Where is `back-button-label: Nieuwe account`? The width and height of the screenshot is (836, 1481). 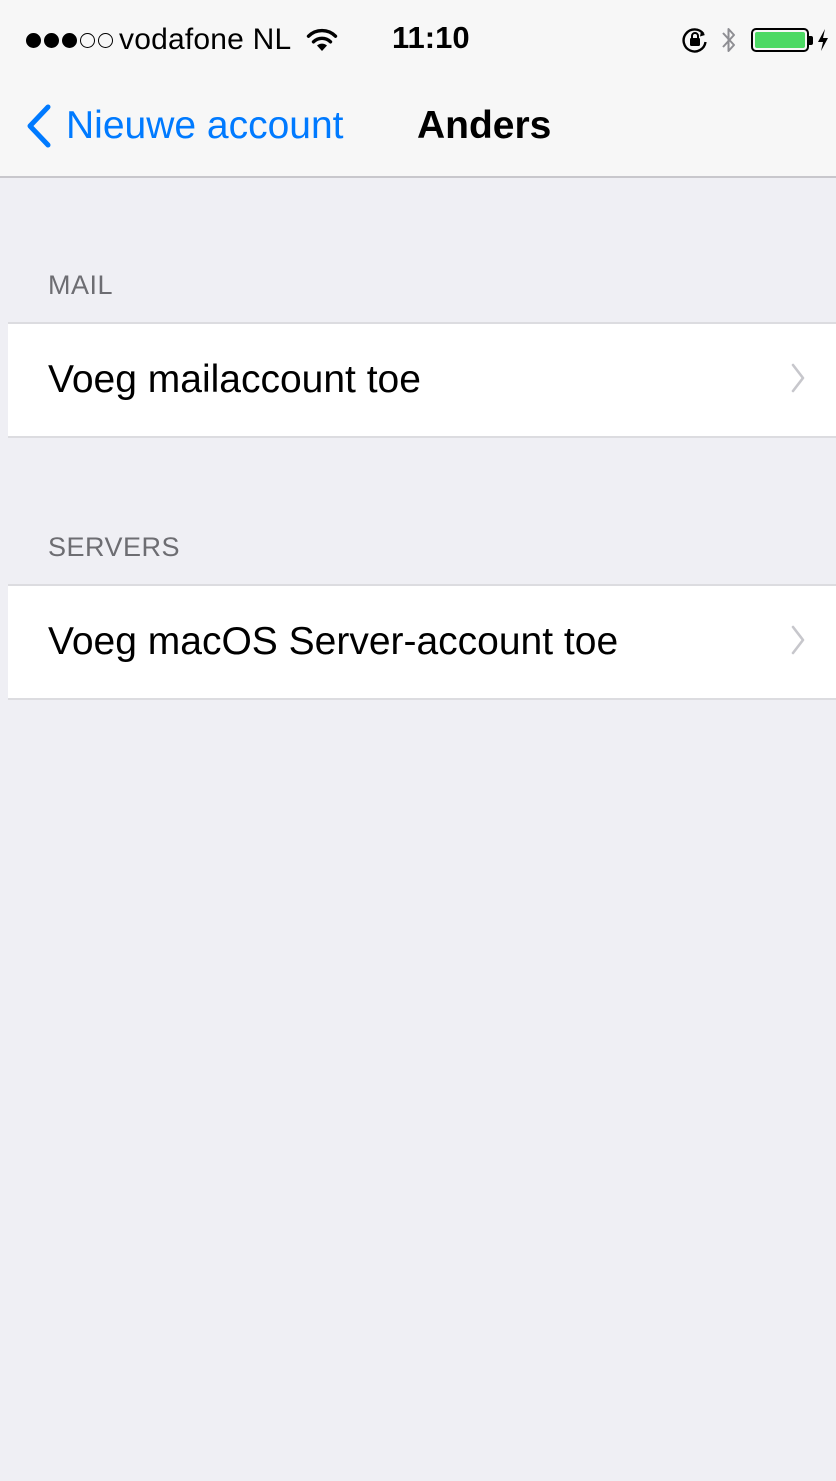 back-button-label: Nieuwe account is located at coordinates (205, 125).